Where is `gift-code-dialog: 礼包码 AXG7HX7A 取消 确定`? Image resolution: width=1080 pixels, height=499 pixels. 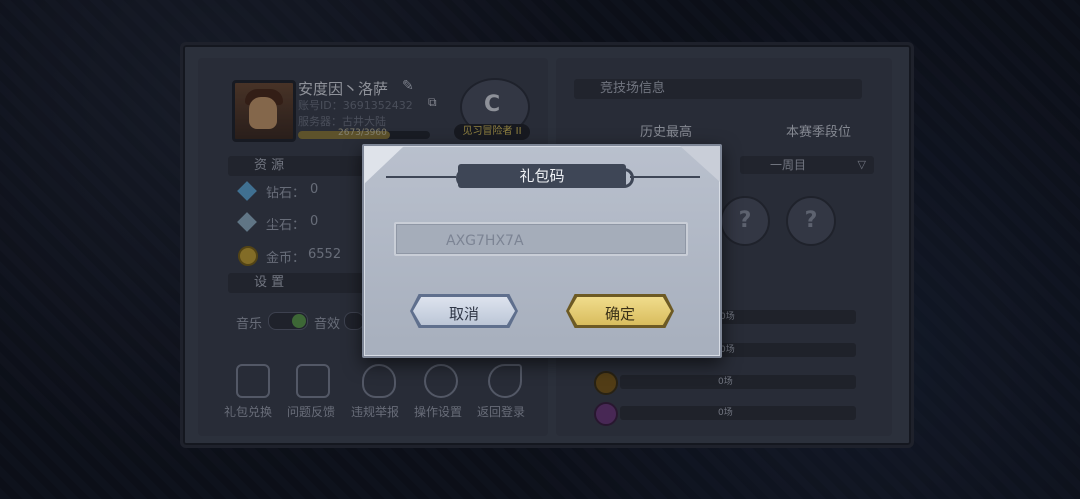 gift-code-dialog: 礼包码 AXG7HX7A 取消 确定 is located at coordinates (542, 251).